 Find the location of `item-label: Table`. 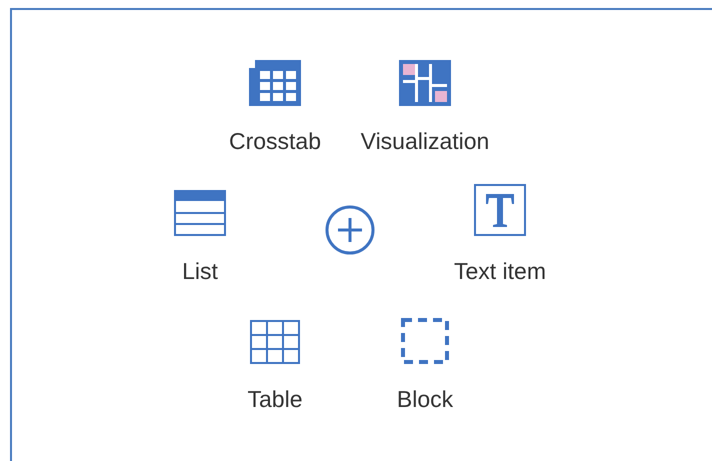

item-label: Table is located at coordinates (275, 399).